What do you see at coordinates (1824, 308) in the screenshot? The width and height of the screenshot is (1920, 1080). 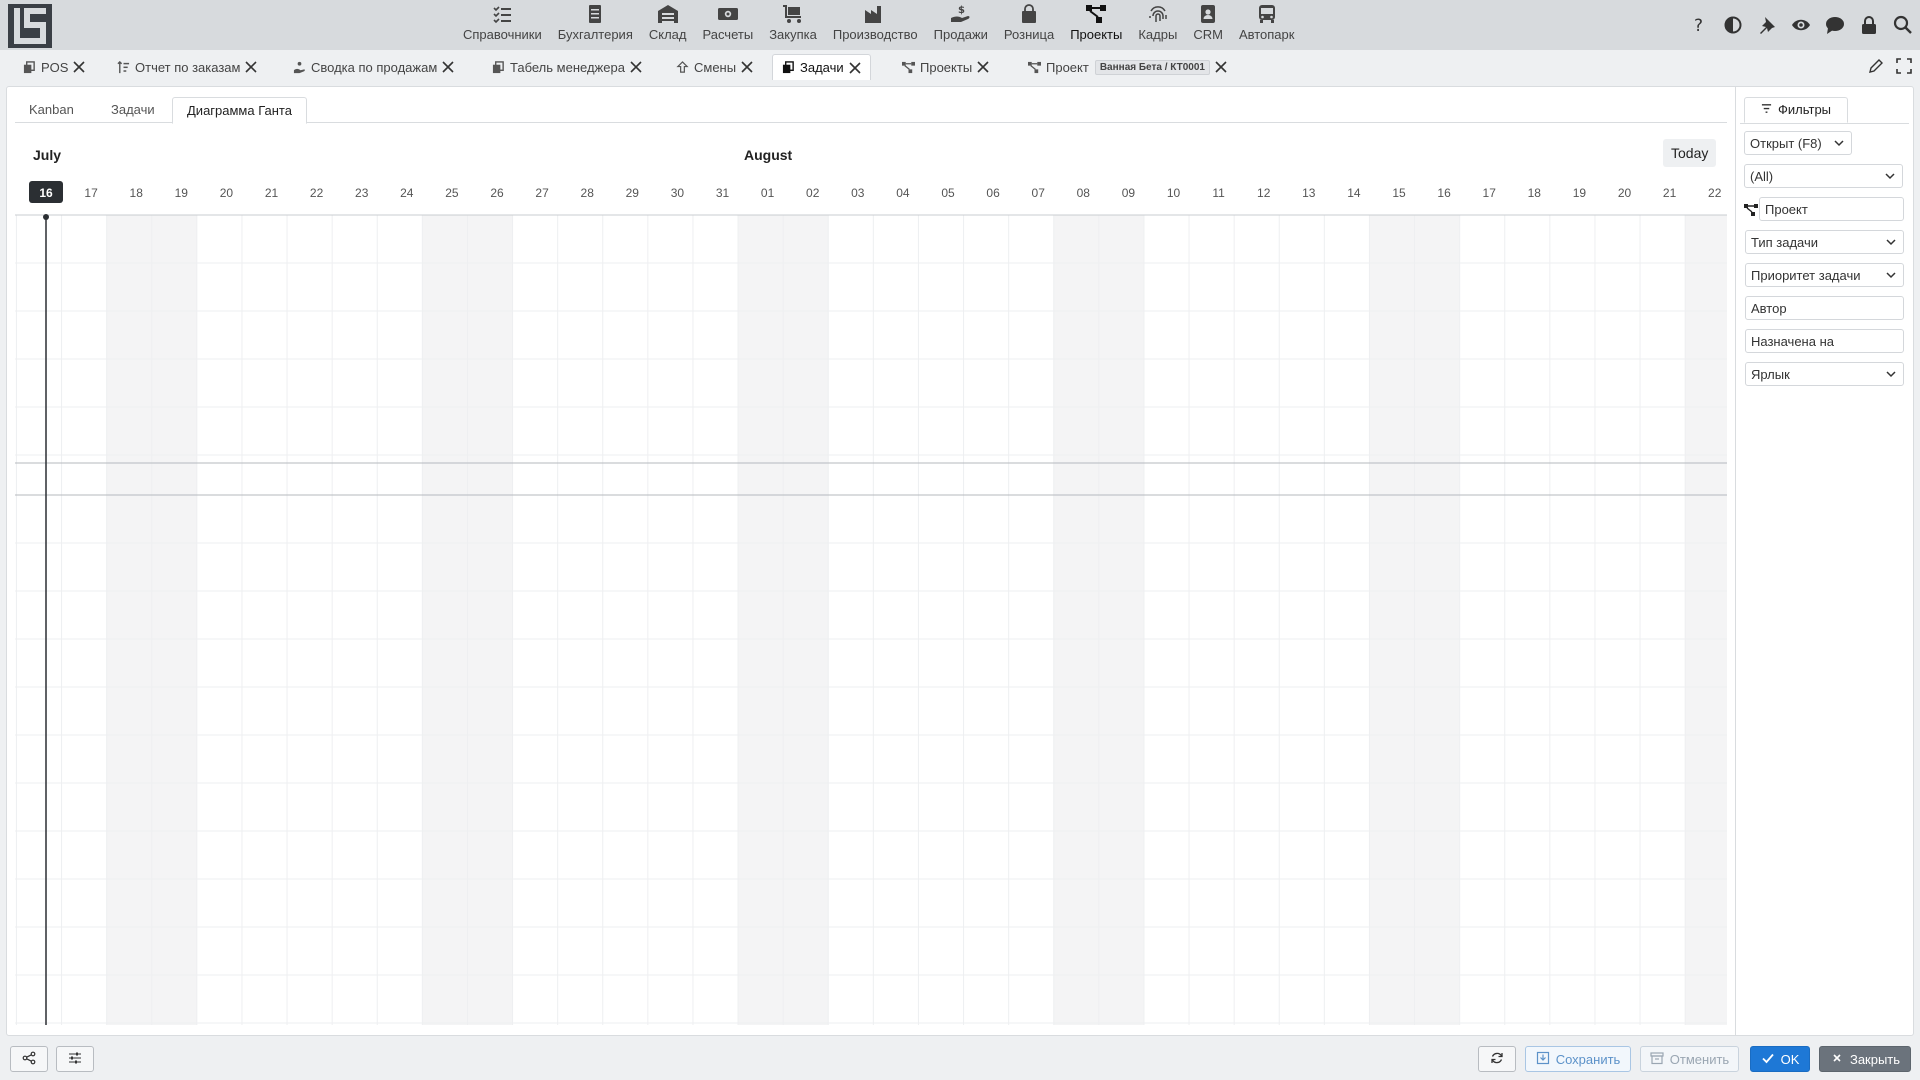 I see `author-filter: Автор` at bounding box center [1824, 308].